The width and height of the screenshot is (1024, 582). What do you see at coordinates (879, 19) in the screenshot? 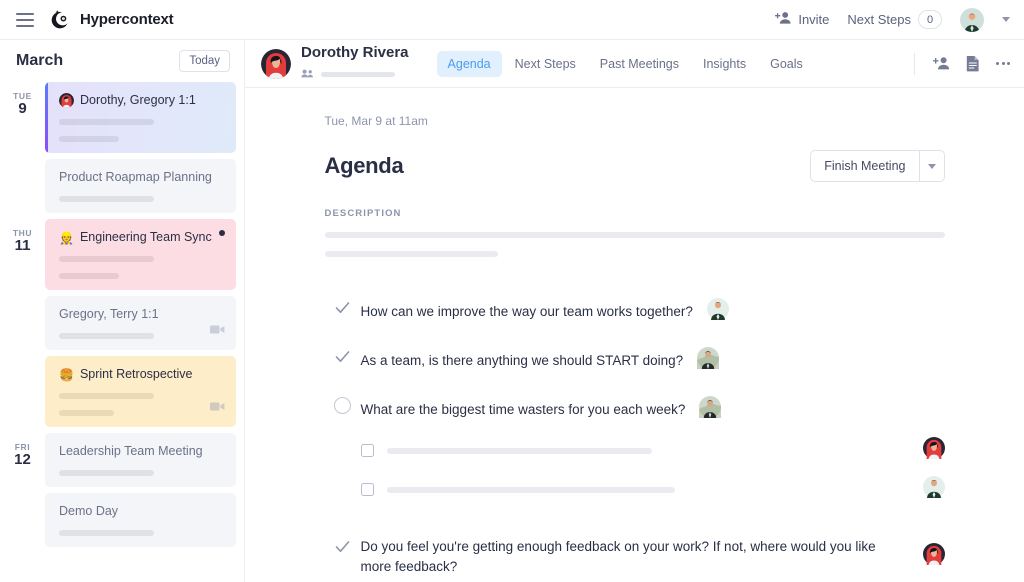
I see `next-steps-label: Next Steps` at bounding box center [879, 19].